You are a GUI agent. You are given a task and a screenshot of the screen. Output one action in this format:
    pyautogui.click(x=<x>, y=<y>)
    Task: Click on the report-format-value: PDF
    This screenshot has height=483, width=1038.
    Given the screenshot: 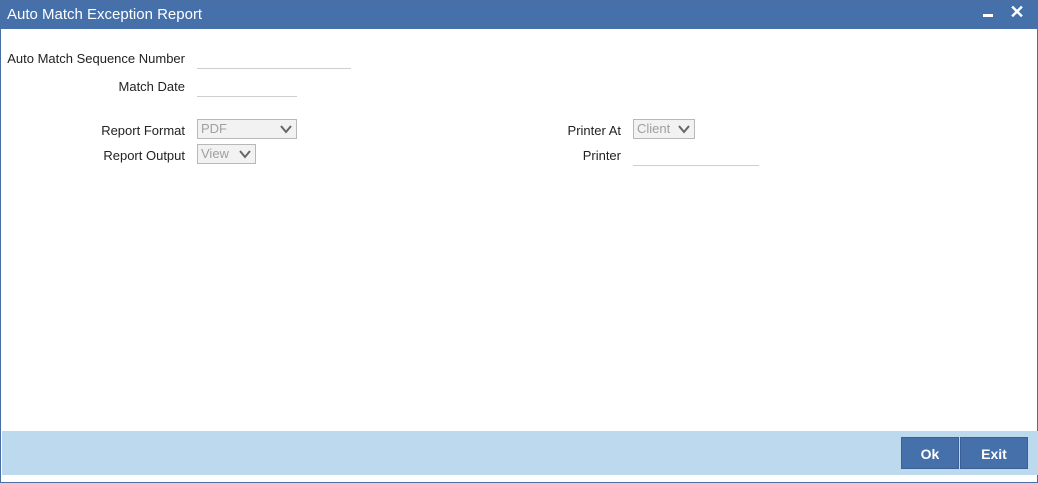 What is the action you would take?
    pyautogui.click(x=214, y=128)
    